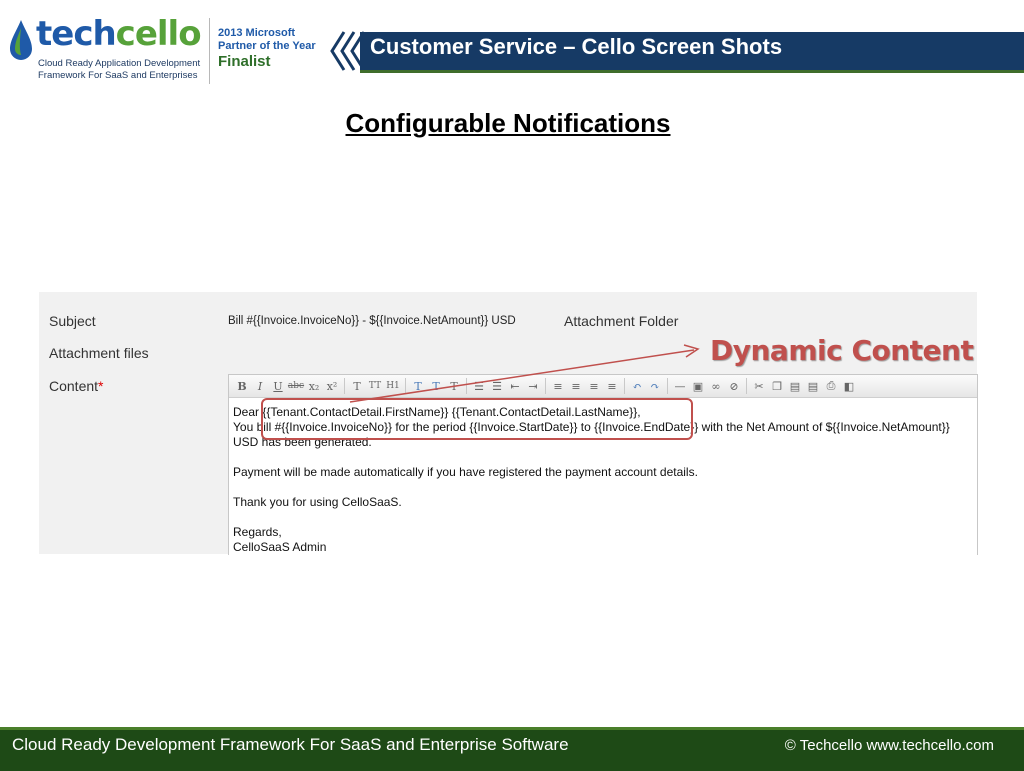 The height and width of the screenshot is (771, 1024). Describe the element at coordinates (257, 33) in the screenshot. I see `award-line-1: 2013 Microsoft` at that location.